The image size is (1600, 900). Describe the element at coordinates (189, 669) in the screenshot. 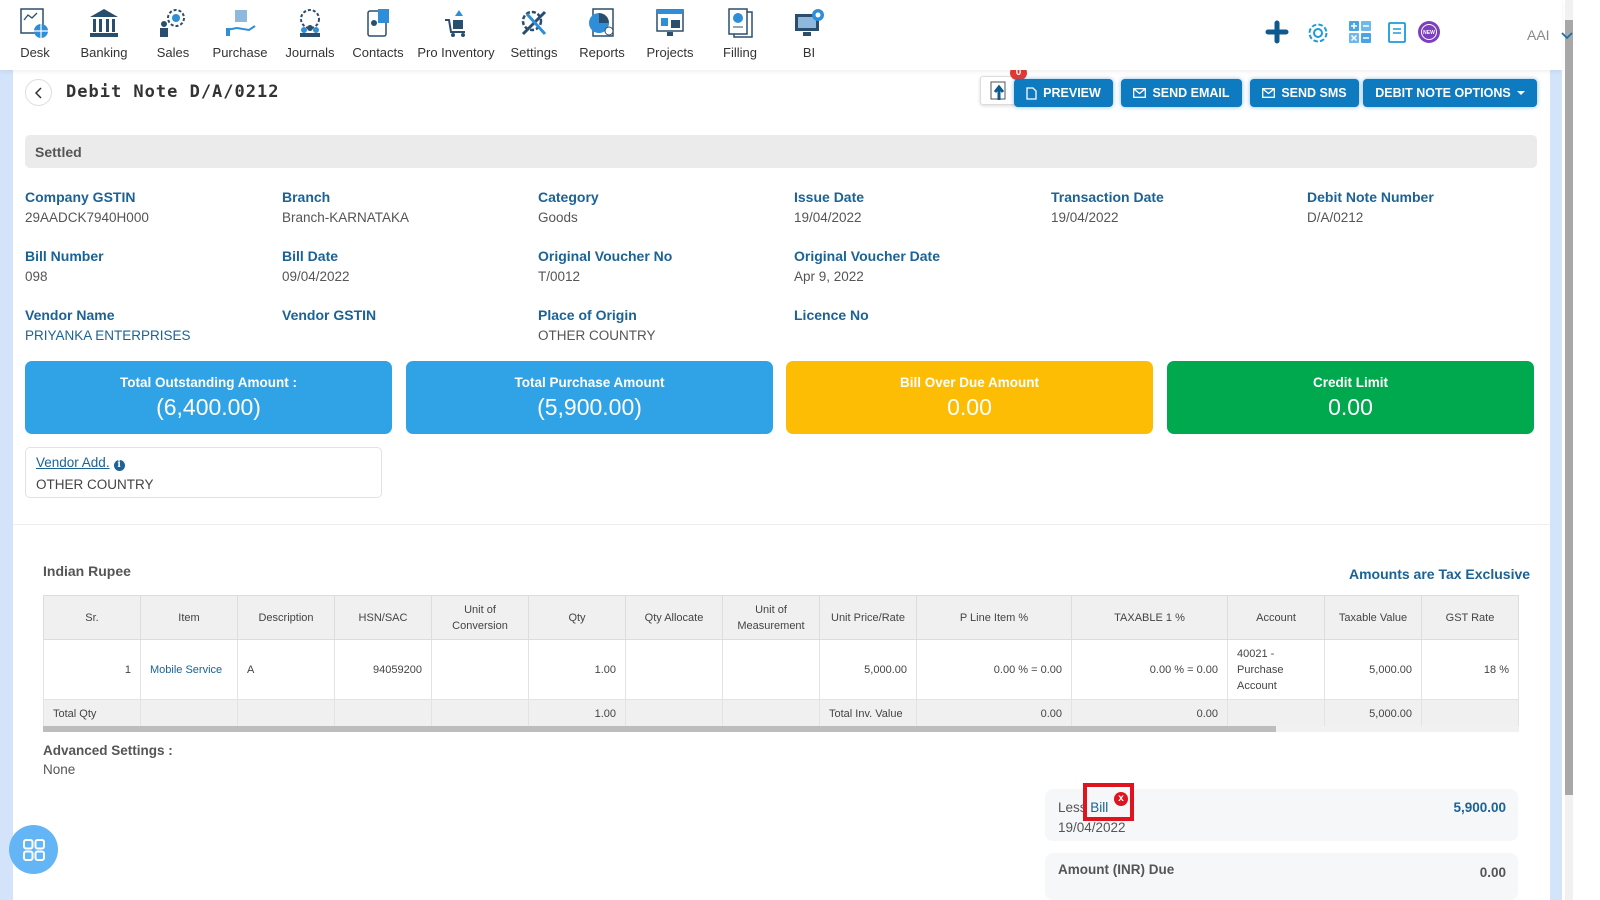

I see `item-link: Mobile Service` at that location.